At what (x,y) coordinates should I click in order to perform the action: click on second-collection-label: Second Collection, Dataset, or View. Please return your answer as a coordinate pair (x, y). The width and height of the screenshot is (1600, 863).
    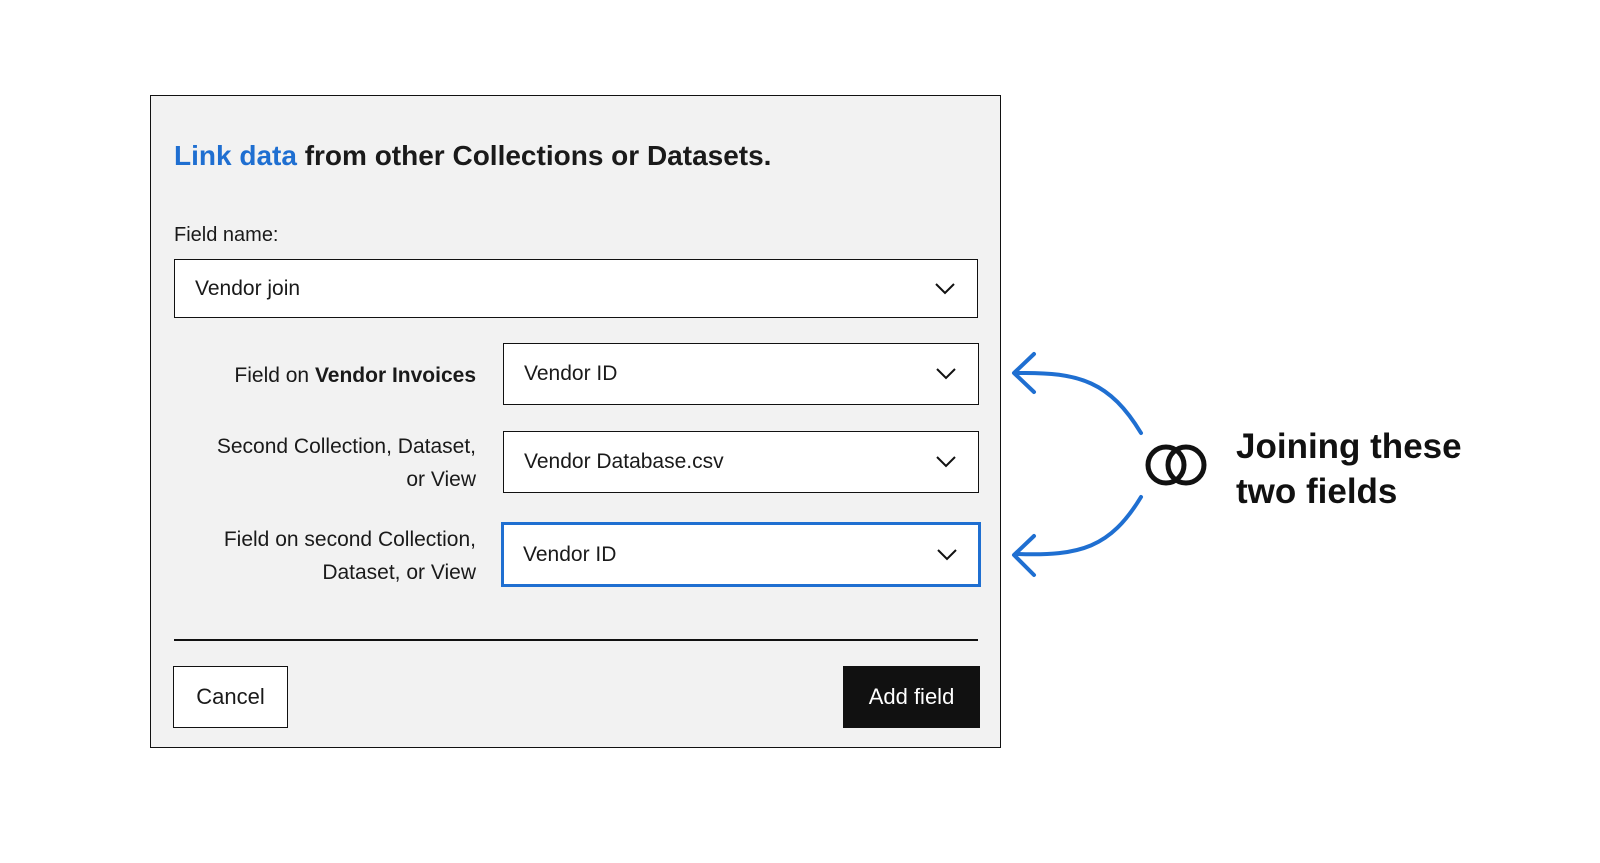
    Looking at the image, I should click on (346, 463).